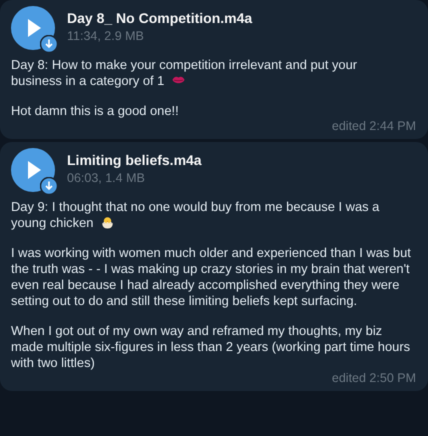 The height and width of the screenshot is (436, 428). I want to click on message-text: I was working with women much older and experienced than I was but the truth was - - I was making up crazy stories in my brain that weren't even real because I had already accomplished everything they were setting out to do and still these limiting beliefs kept surfacing., so click(211, 277).